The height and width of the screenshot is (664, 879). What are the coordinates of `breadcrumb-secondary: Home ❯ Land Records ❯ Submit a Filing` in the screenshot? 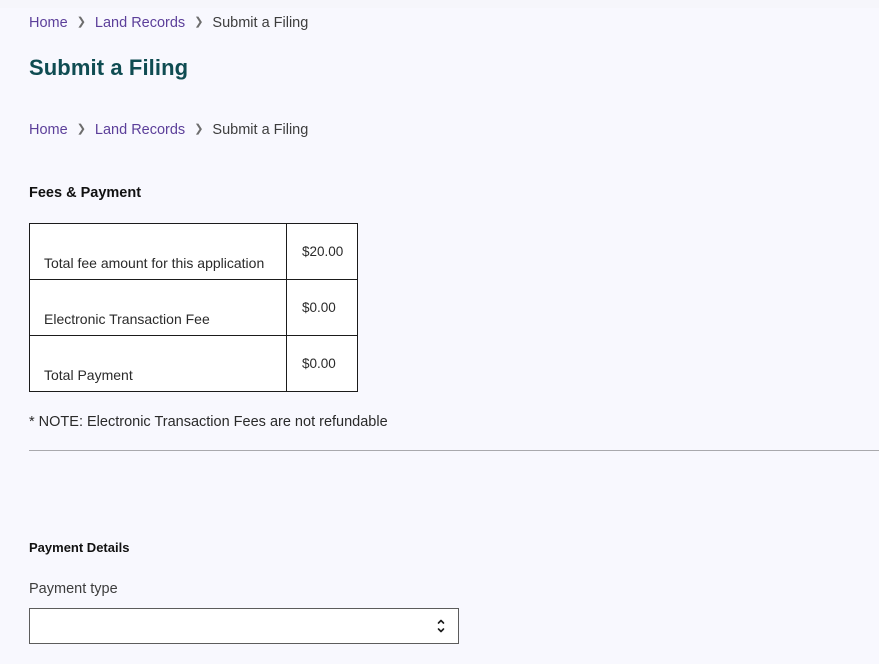 It's located at (168, 130).